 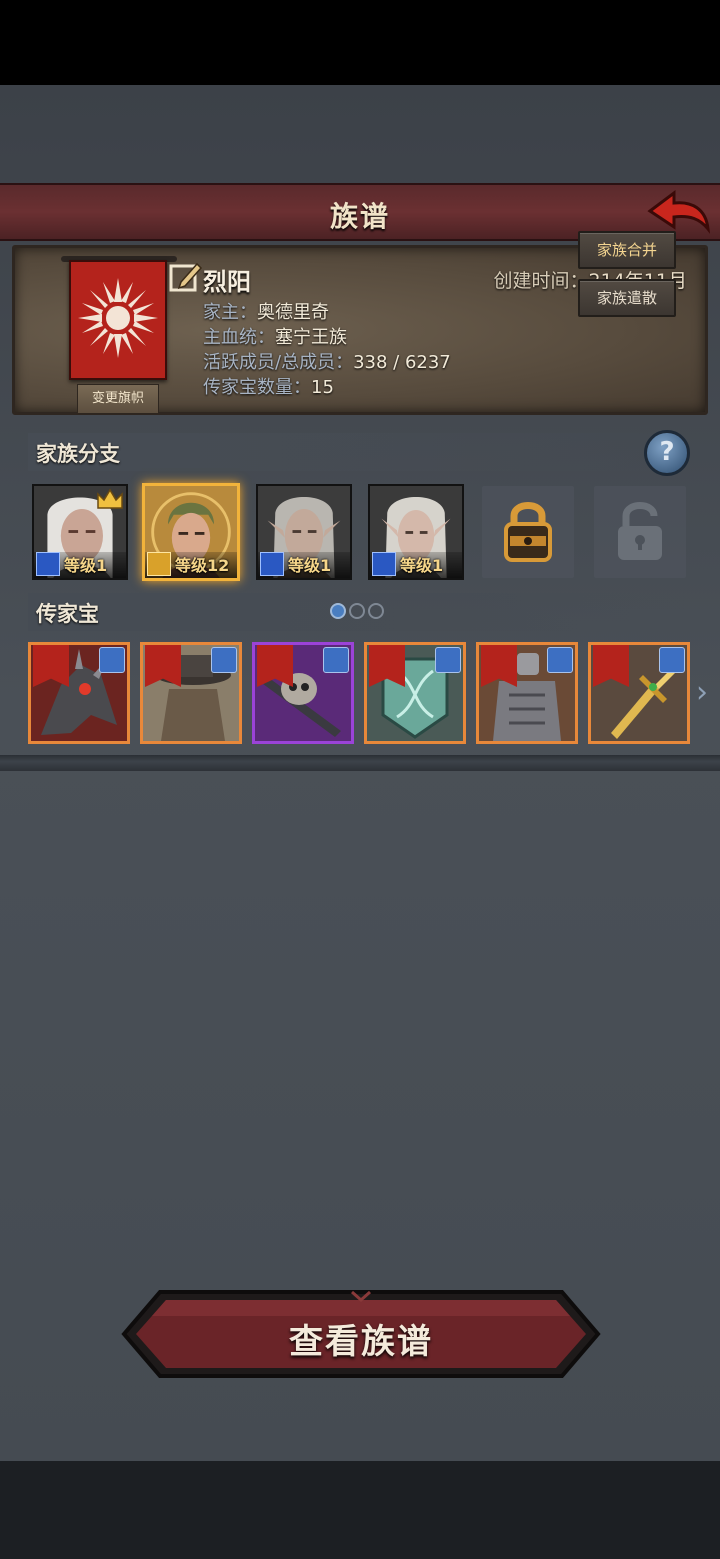 I want to click on chevron-right-icon: ›, so click(x=702, y=692).